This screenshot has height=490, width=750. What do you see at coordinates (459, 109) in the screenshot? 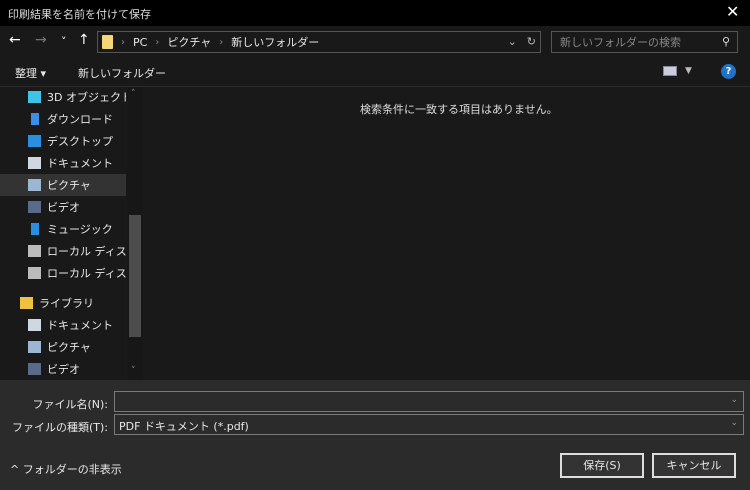
I see `empty-message: 検索条件に一致する項目はありません。` at bounding box center [459, 109].